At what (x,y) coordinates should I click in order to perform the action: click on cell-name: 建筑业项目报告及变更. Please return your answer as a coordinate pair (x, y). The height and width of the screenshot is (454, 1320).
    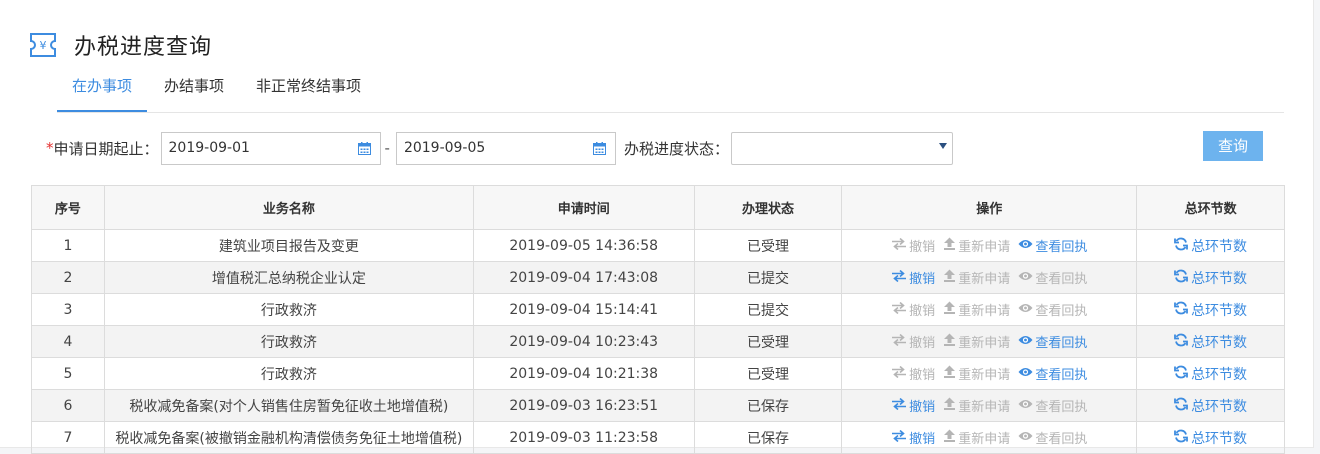
    Looking at the image, I should click on (288, 245).